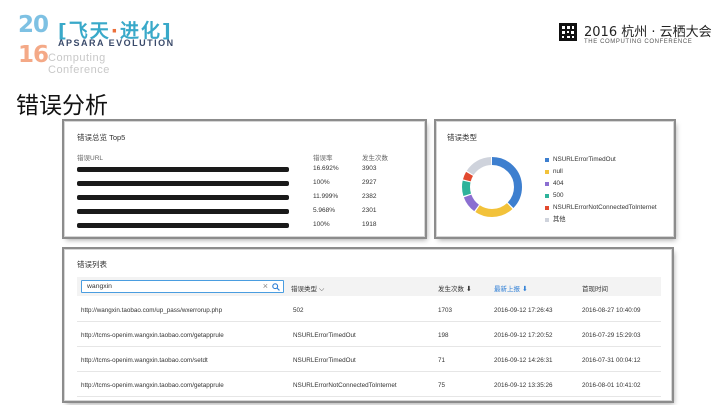 The image size is (720, 405). What do you see at coordinates (601, 197) in the screenshot?
I see `legend-item: 500` at bounding box center [601, 197].